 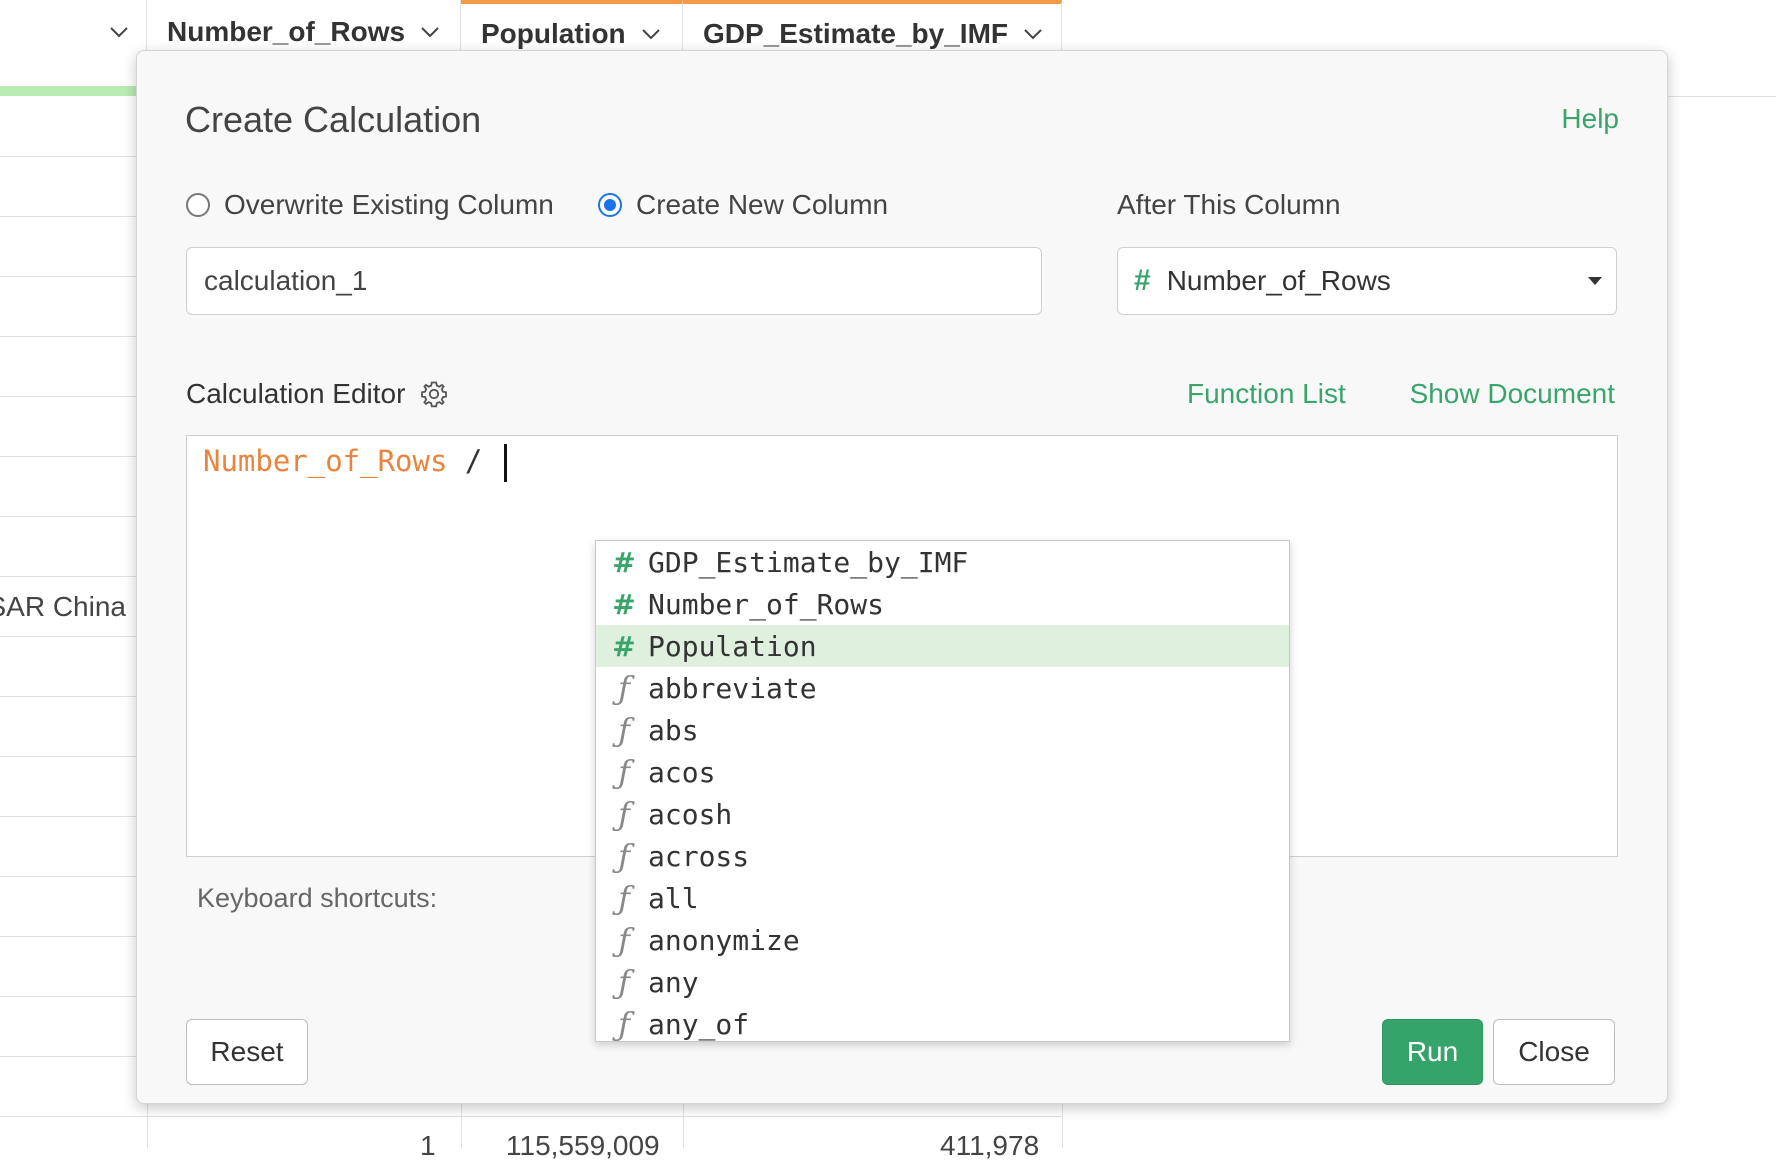 What do you see at coordinates (942, 604) in the screenshot?
I see `autocomplete-item: # Number_of_Rows` at bounding box center [942, 604].